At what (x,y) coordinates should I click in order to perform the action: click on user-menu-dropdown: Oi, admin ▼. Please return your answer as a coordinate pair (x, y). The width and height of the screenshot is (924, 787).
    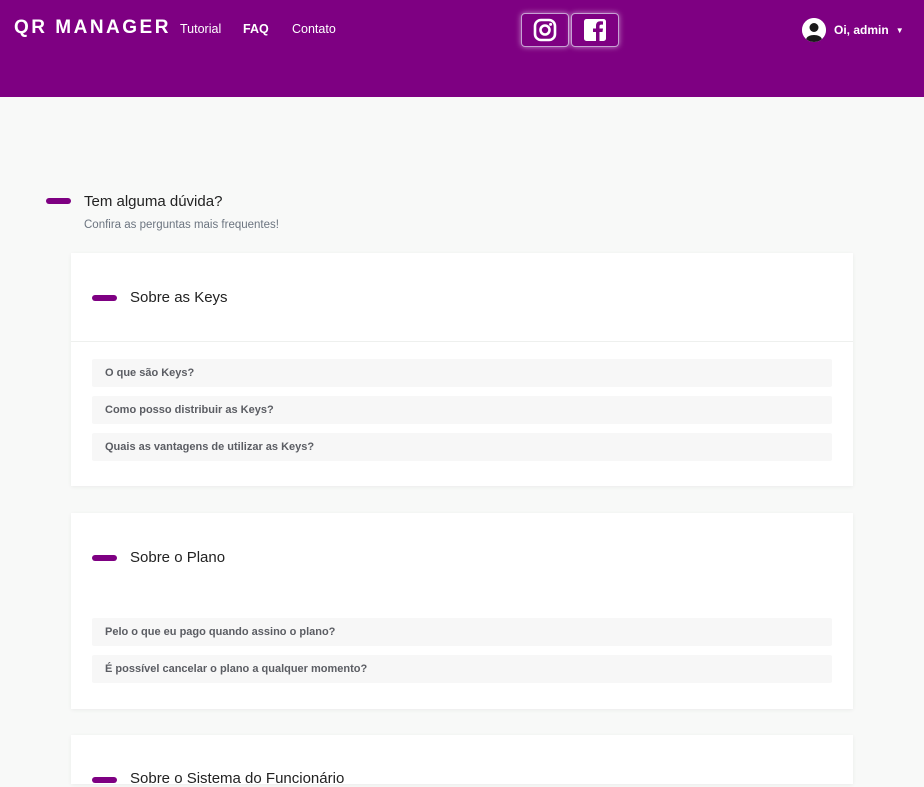
    Looking at the image, I should click on (853, 30).